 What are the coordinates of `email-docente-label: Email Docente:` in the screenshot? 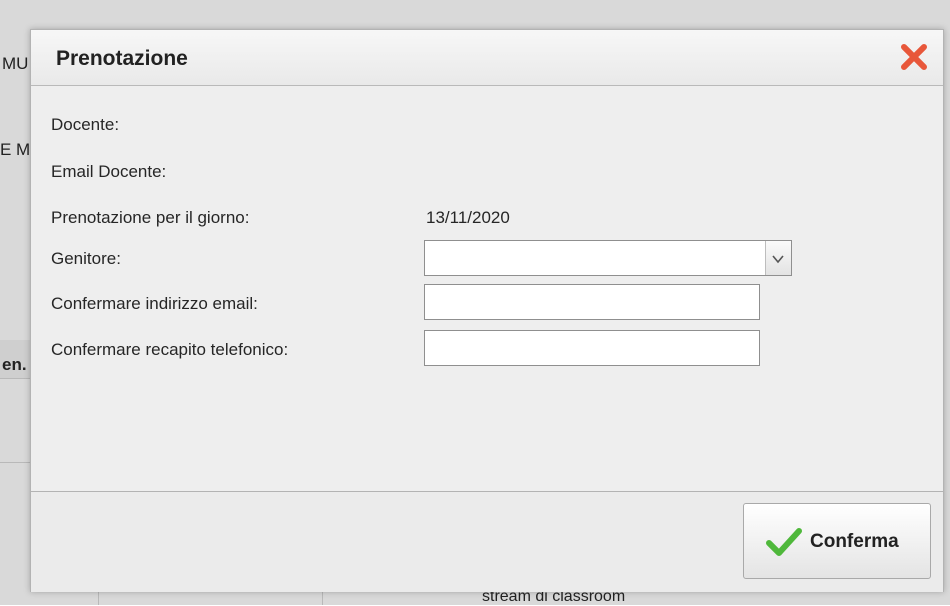 It's located at (109, 171).